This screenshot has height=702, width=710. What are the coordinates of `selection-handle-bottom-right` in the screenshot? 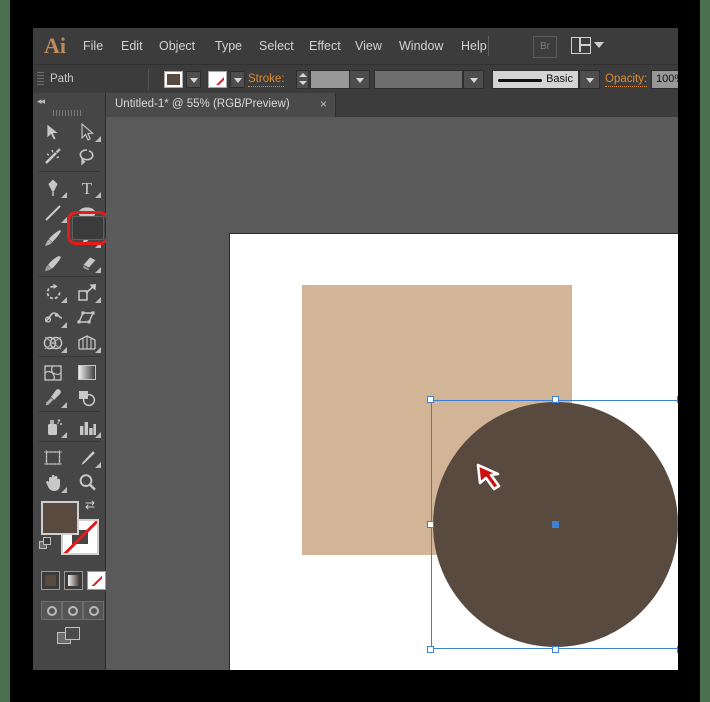 It's located at (677, 649).